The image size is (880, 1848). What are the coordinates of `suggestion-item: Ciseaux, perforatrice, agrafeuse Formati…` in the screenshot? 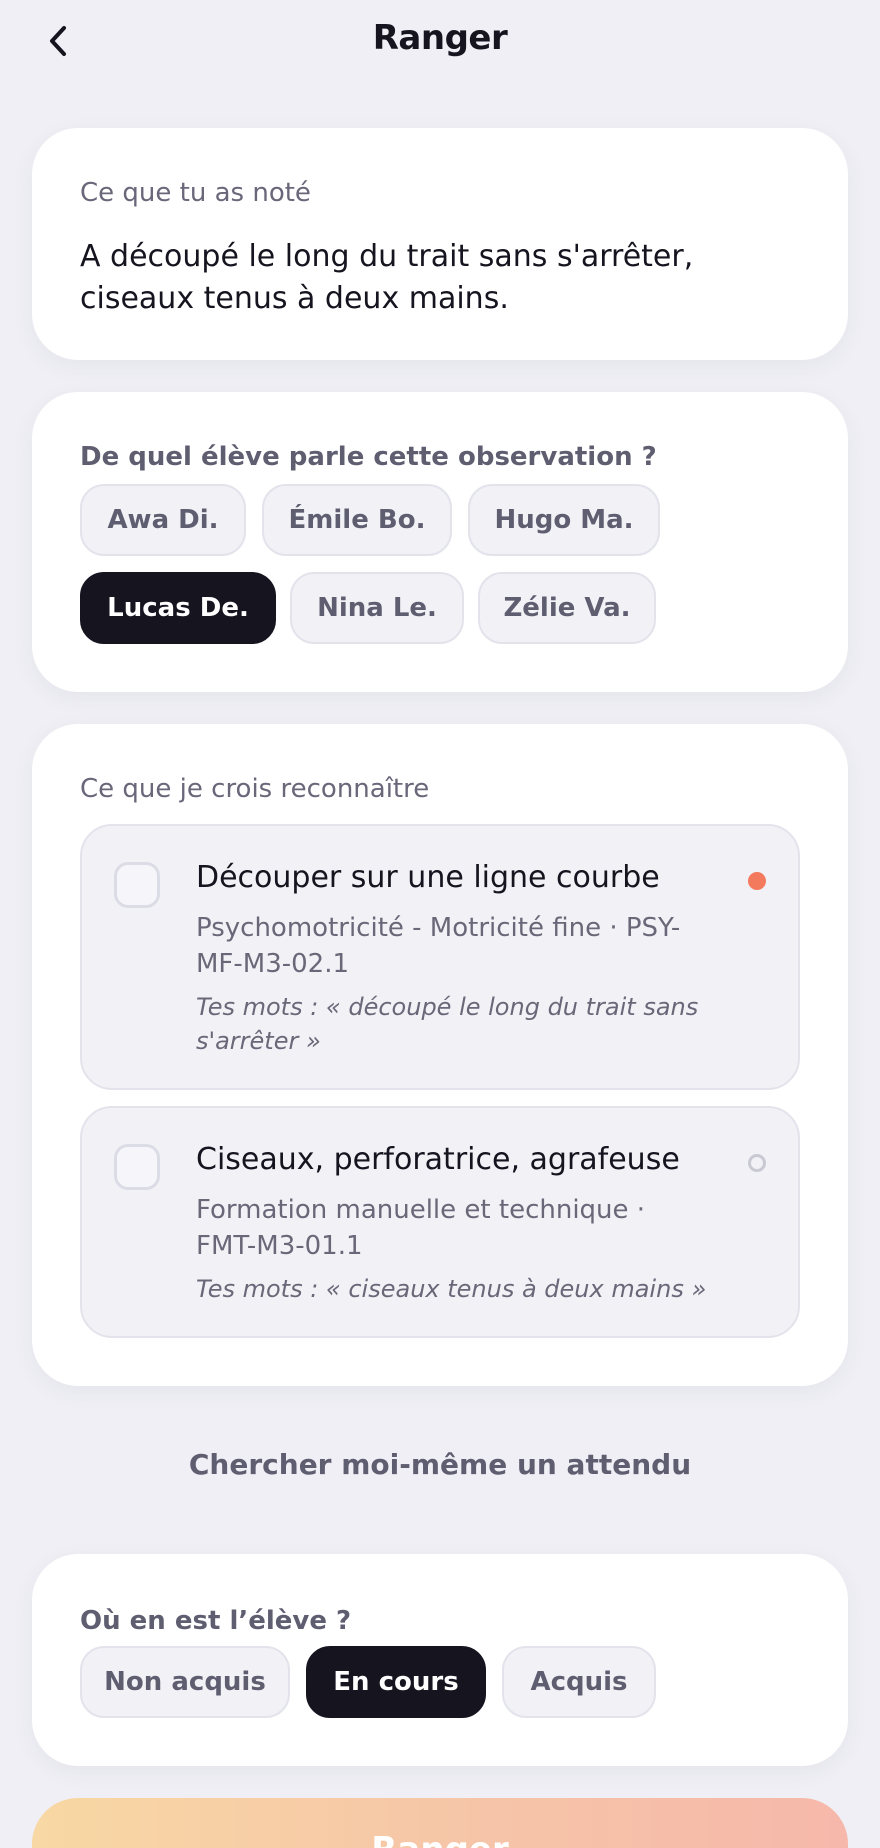 It's located at (440, 1222).